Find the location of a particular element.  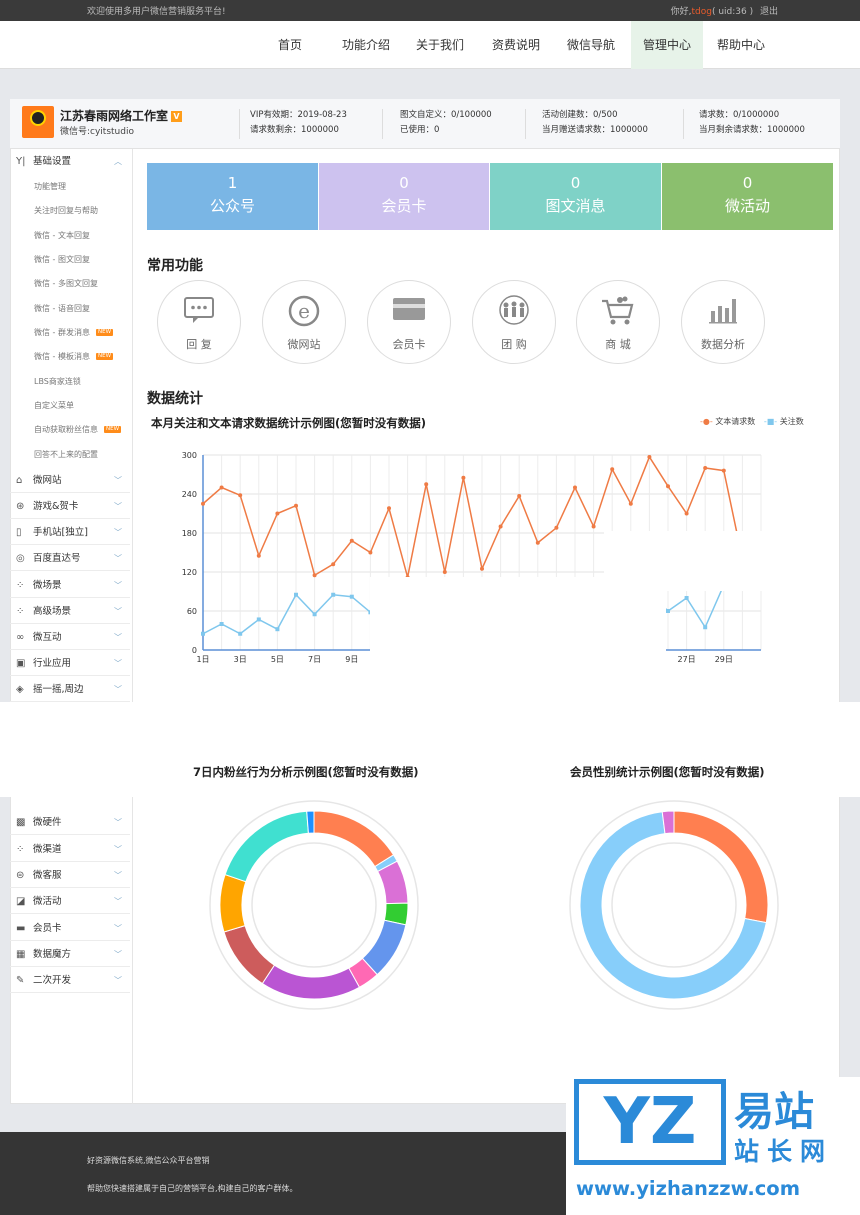

sidebar-group-basic: Y| 基础设置 ︿ is located at coordinates (70, 161).